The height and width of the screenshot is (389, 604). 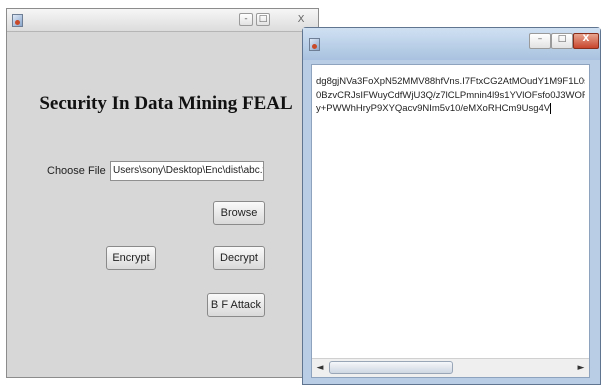 What do you see at coordinates (187, 171) in the screenshot?
I see `file-path-field: Users\sony\Desktop\Enc\dist\abc.txt` at bounding box center [187, 171].